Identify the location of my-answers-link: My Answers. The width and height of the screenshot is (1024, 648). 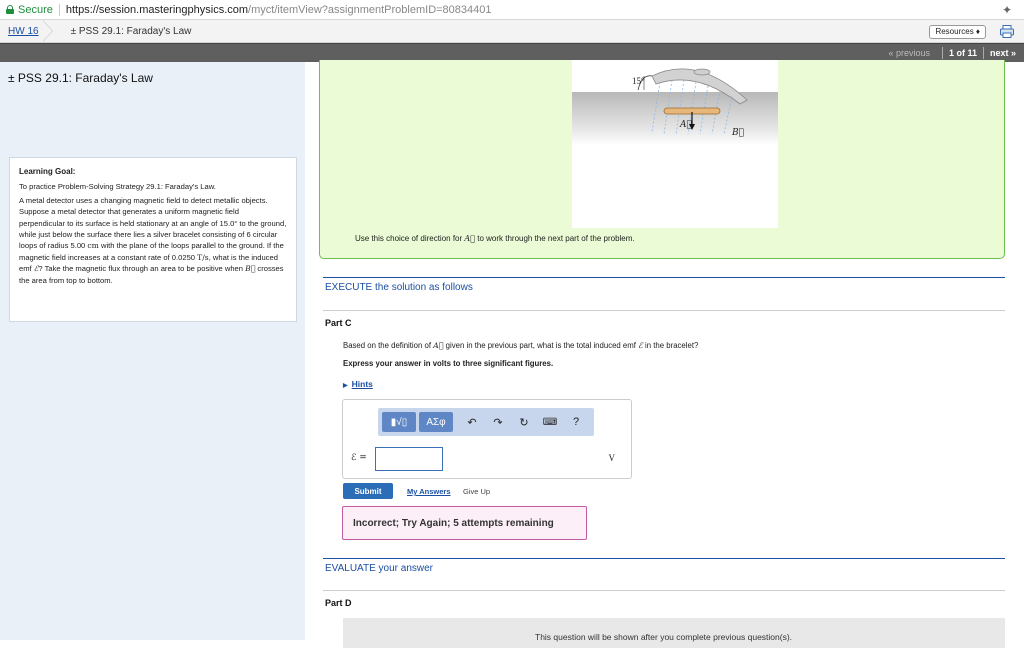
(429, 491).